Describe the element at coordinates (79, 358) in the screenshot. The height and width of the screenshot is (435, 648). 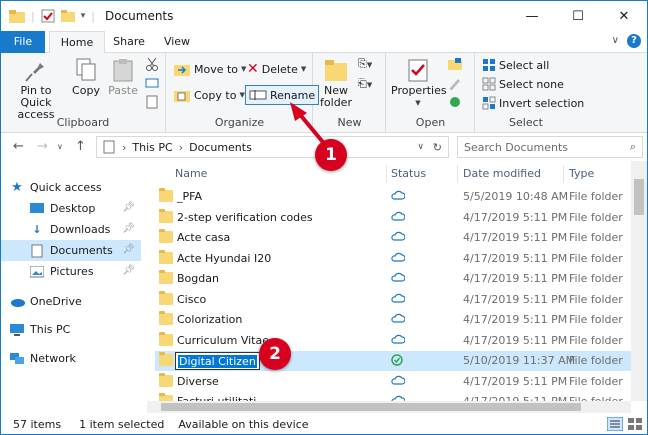
I see `nav-network: Network` at that location.